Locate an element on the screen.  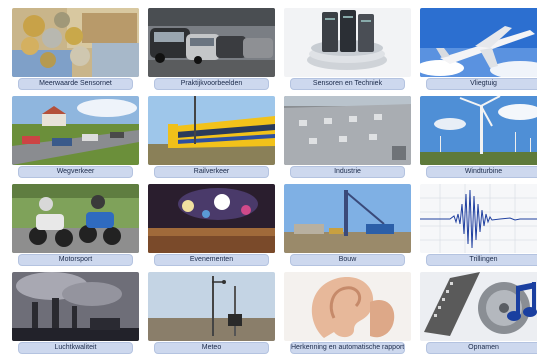
tile-label: Vliegtuig is located at coordinates (481, 84).